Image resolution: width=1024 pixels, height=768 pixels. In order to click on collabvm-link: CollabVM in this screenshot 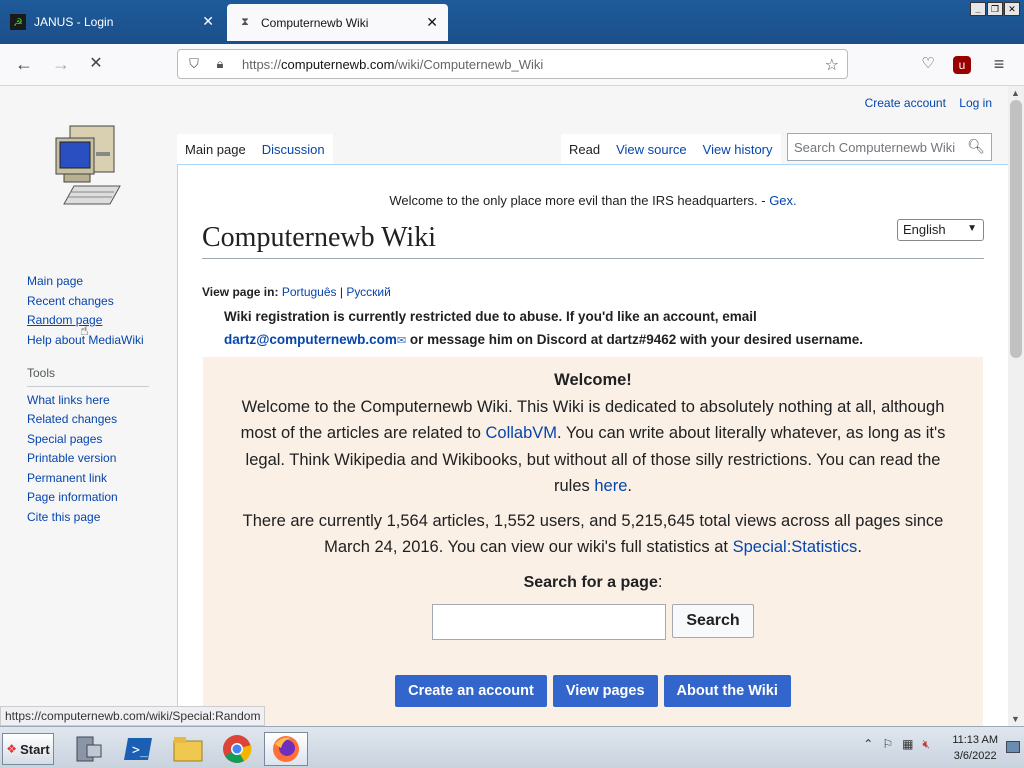, I will do `click(521, 433)`.